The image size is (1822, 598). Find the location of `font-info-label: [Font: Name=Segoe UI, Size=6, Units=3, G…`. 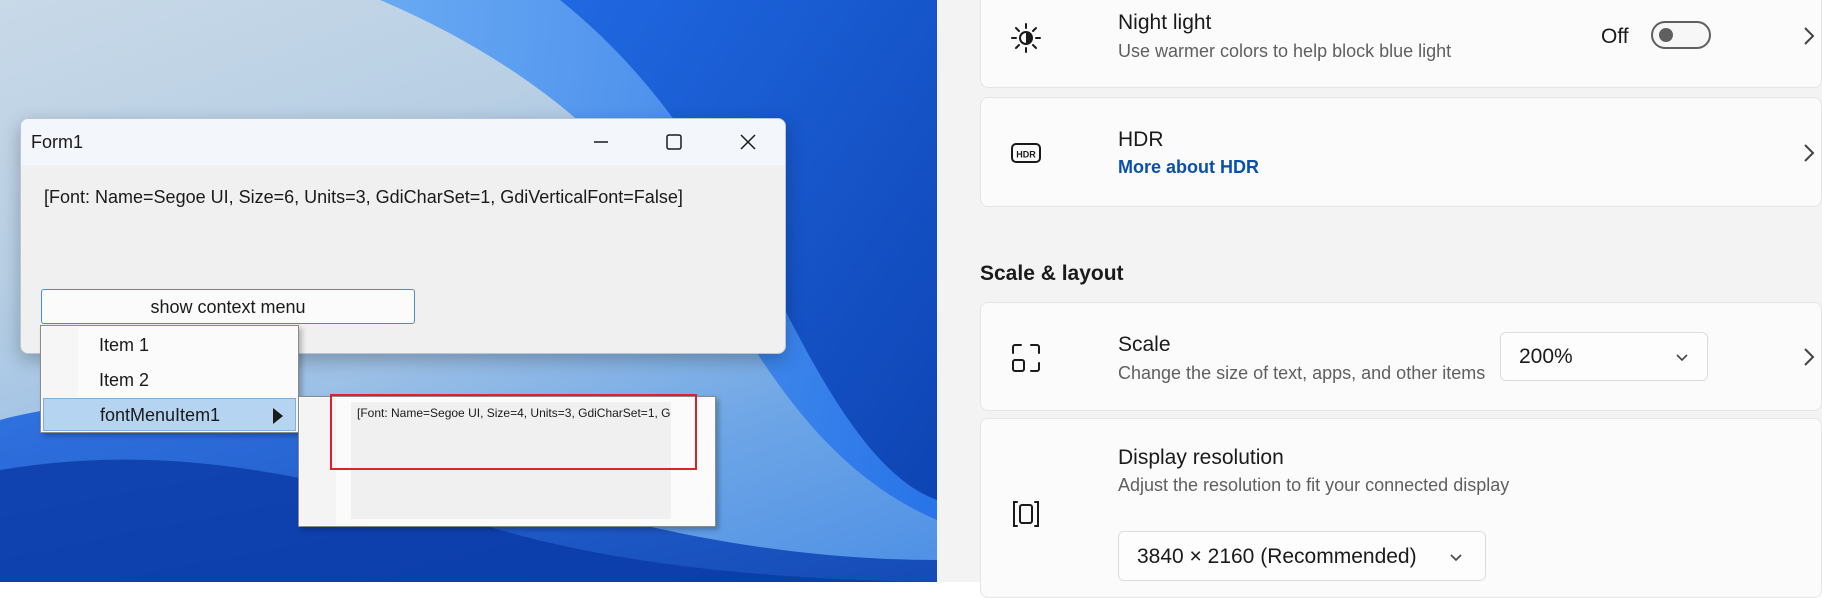

font-info-label: [Font: Name=Segoe UI, Size=6, Units=3, G… is located at coordinates (363, 197).